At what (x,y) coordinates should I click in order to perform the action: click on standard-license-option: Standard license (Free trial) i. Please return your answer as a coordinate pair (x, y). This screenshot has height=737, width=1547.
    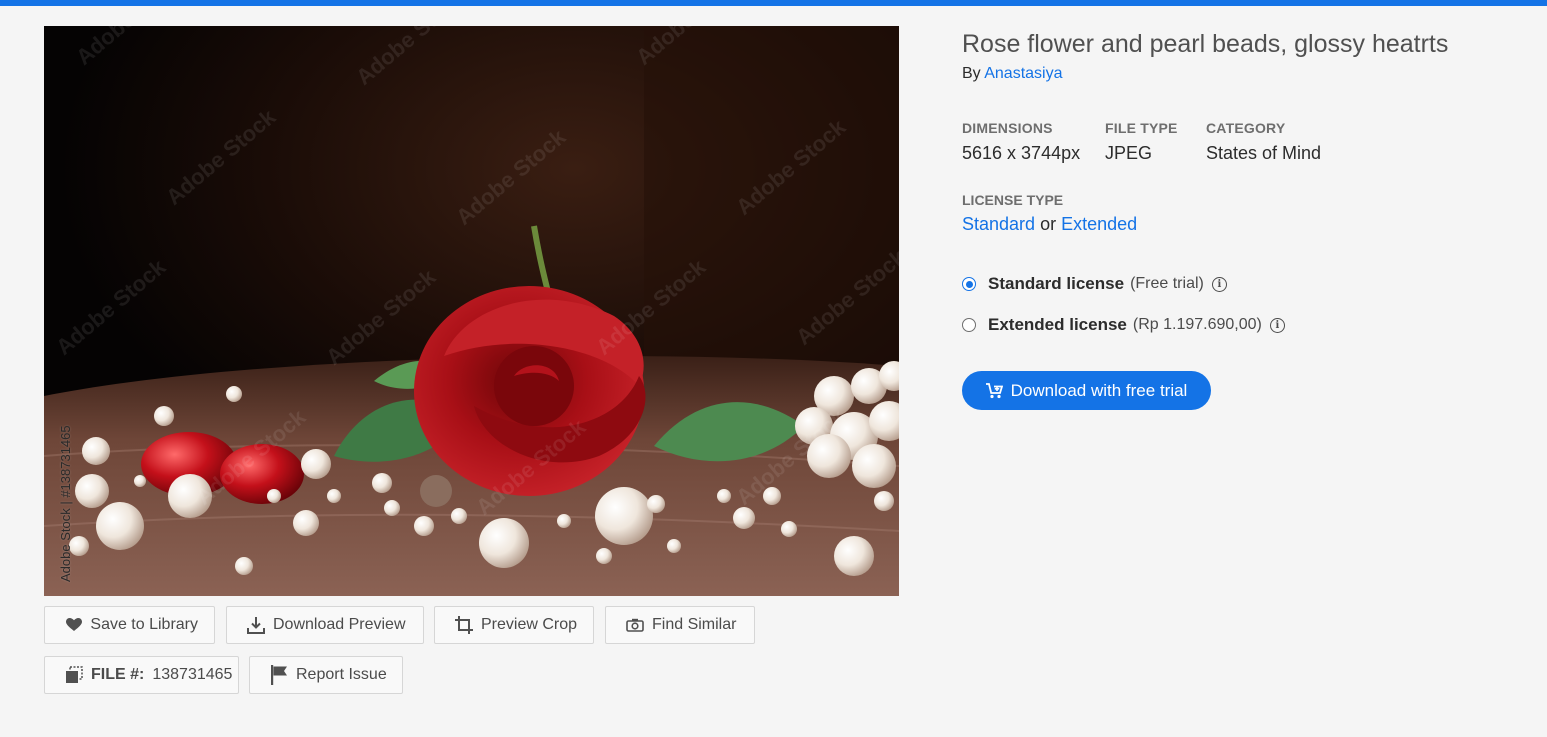
    Looking at the image, I should click on (1094, 284).